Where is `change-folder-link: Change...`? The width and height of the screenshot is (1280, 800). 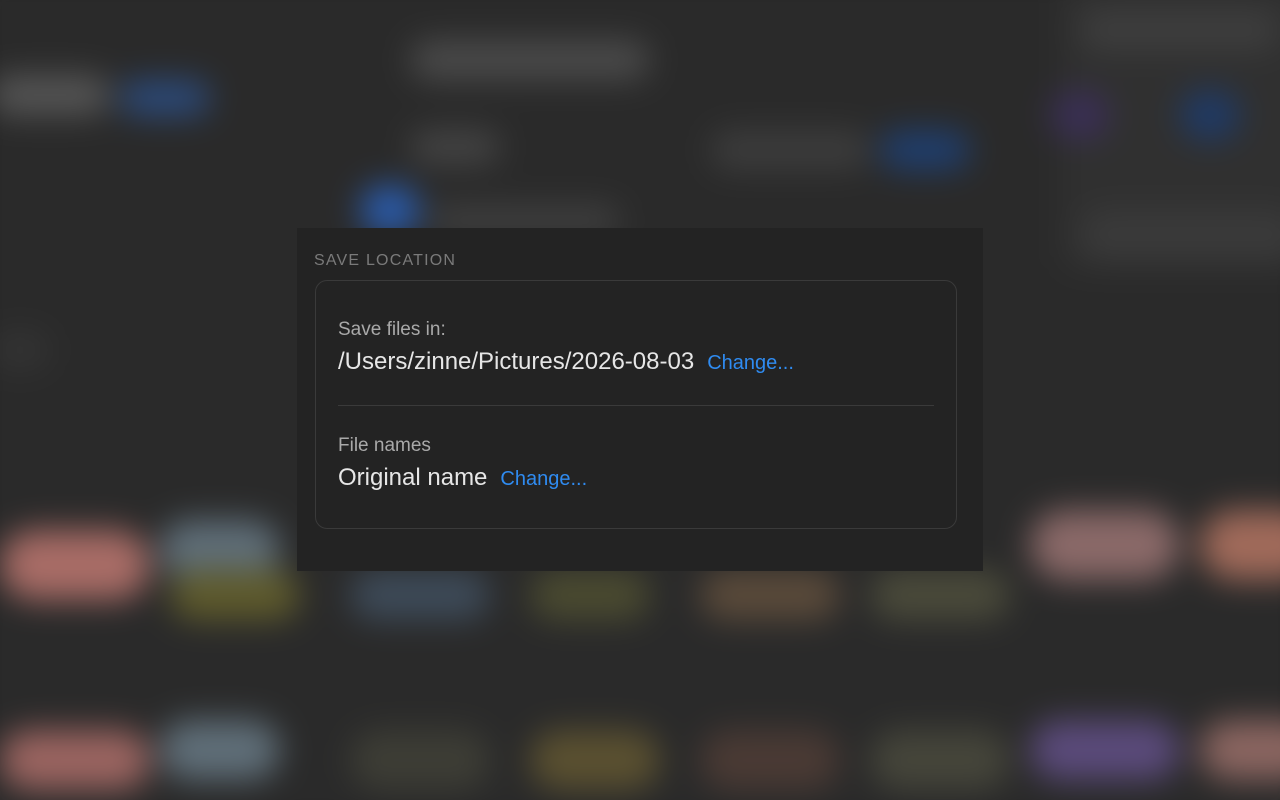 change-folder-link: Change... is located at coordinates (750, 363).